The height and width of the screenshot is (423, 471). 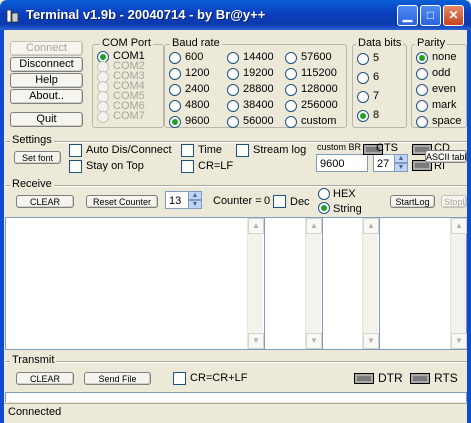 What do you see at coordinates (75, 166) in the screenshot?
I see `stay-on-top-checkbox` at bounding box center [75, 166].